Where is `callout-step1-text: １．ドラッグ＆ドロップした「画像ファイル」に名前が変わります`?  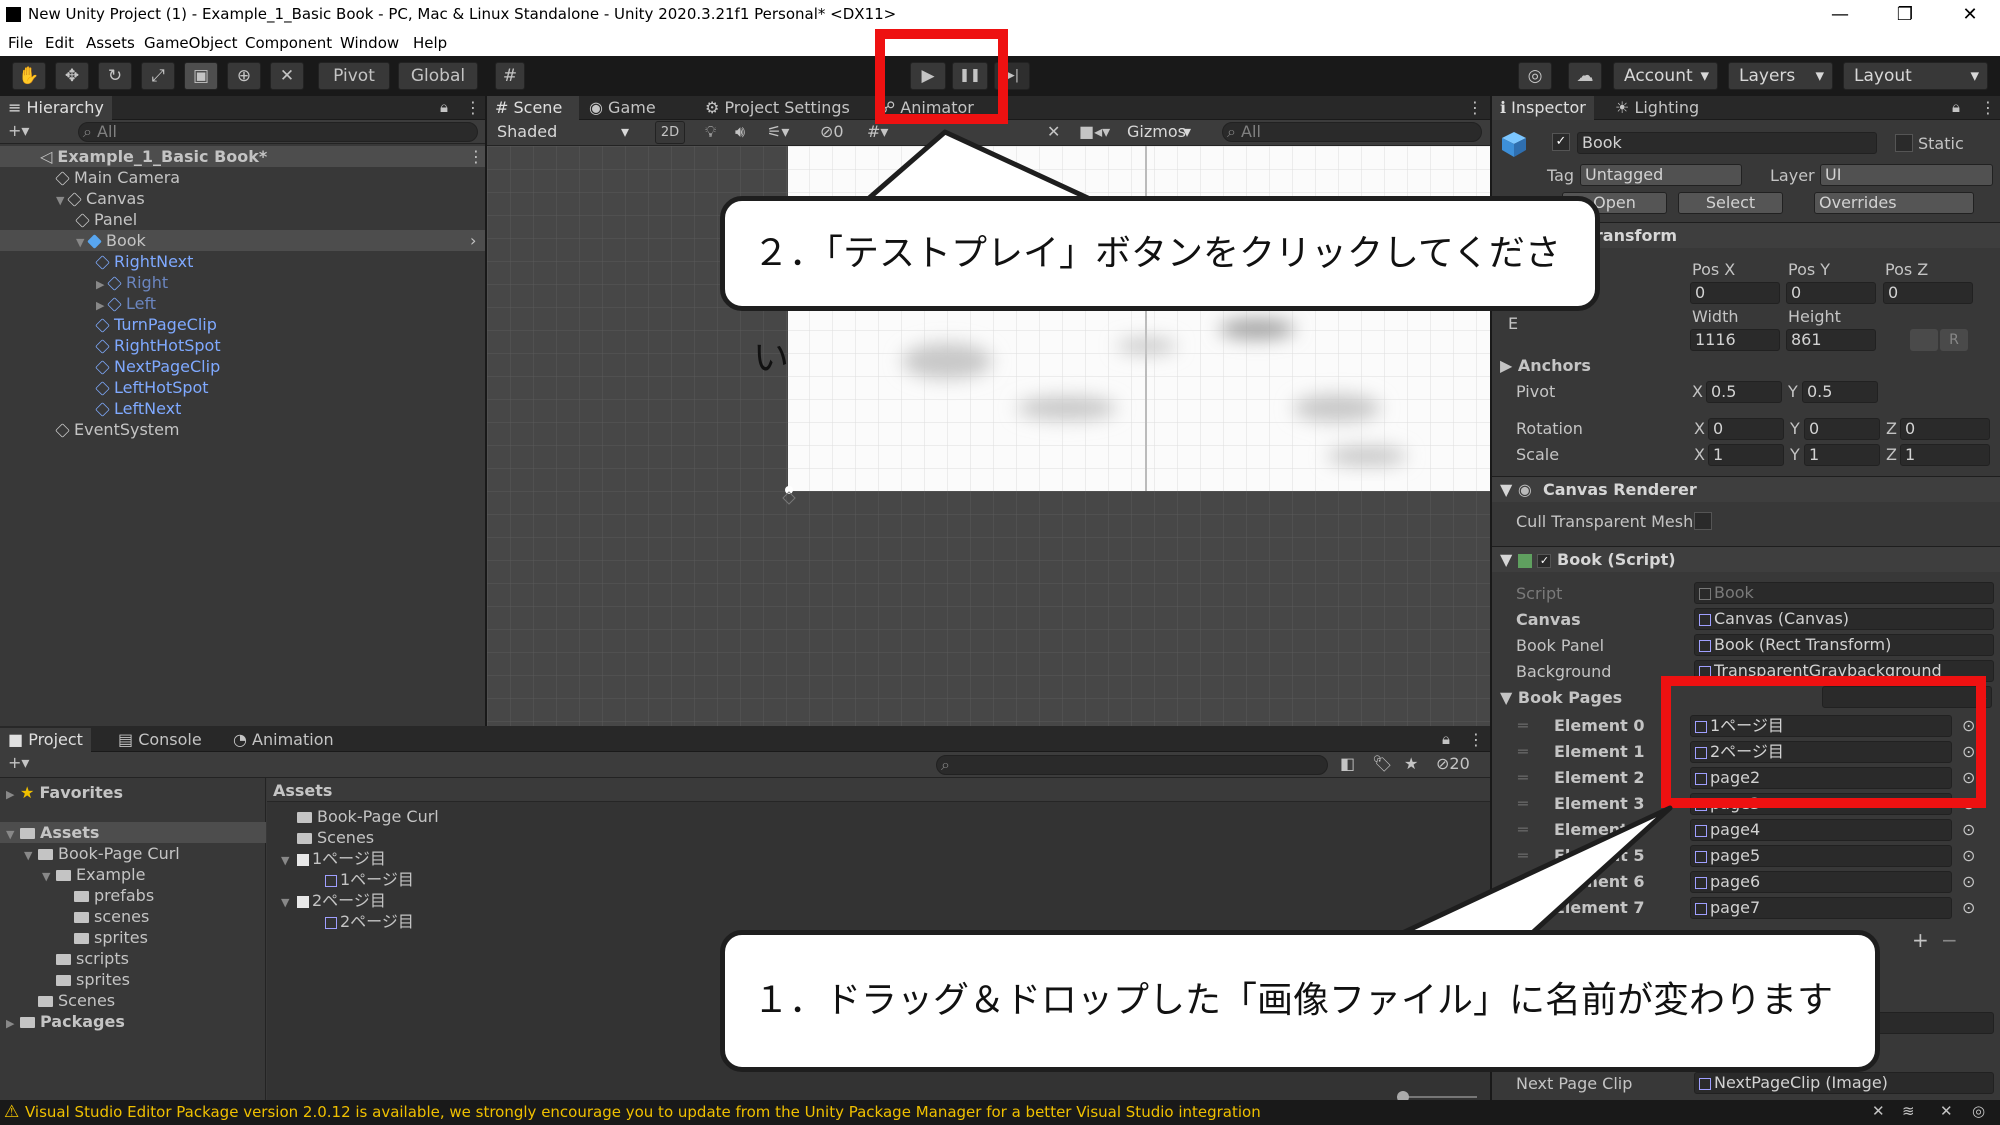 callout-step1-text: １．ドラッグ＆ドロップした「画像ファイル」に名前が変わります is located at coordinates (1293, 1000).